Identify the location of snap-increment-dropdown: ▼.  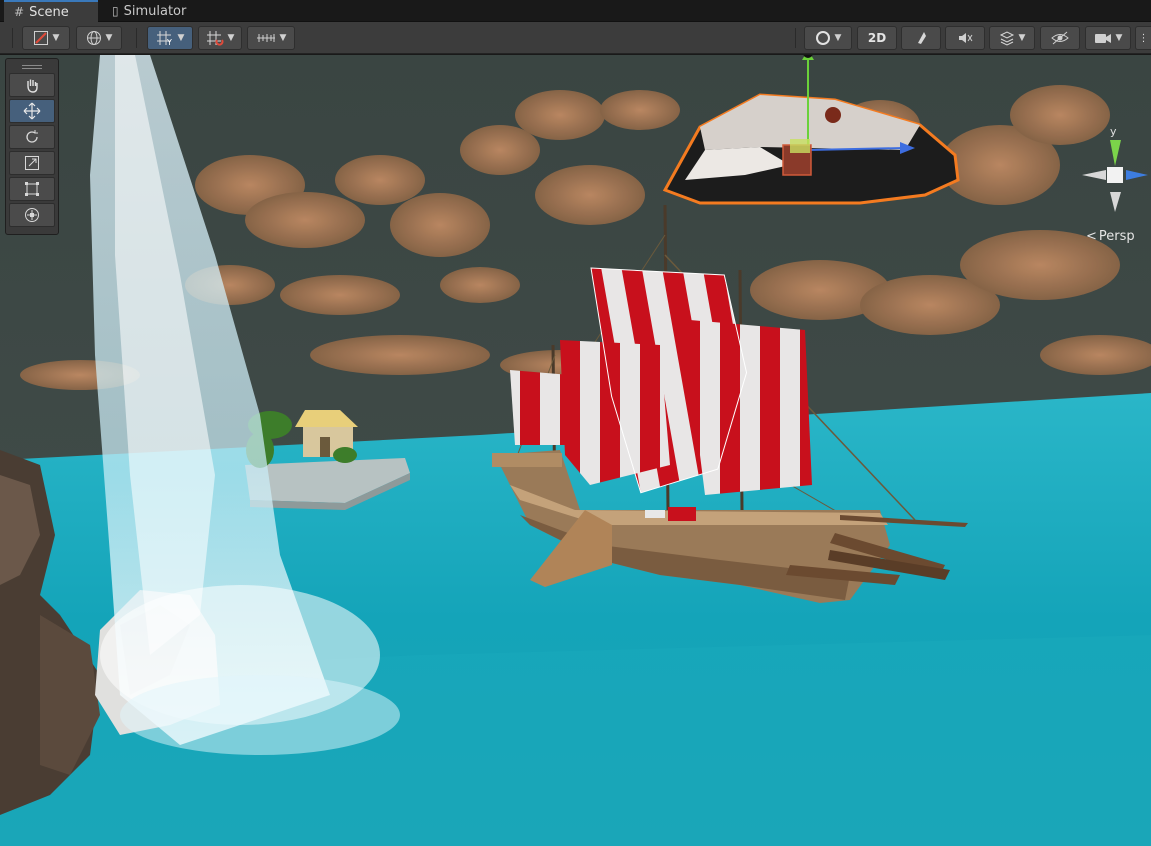
(220, 38).